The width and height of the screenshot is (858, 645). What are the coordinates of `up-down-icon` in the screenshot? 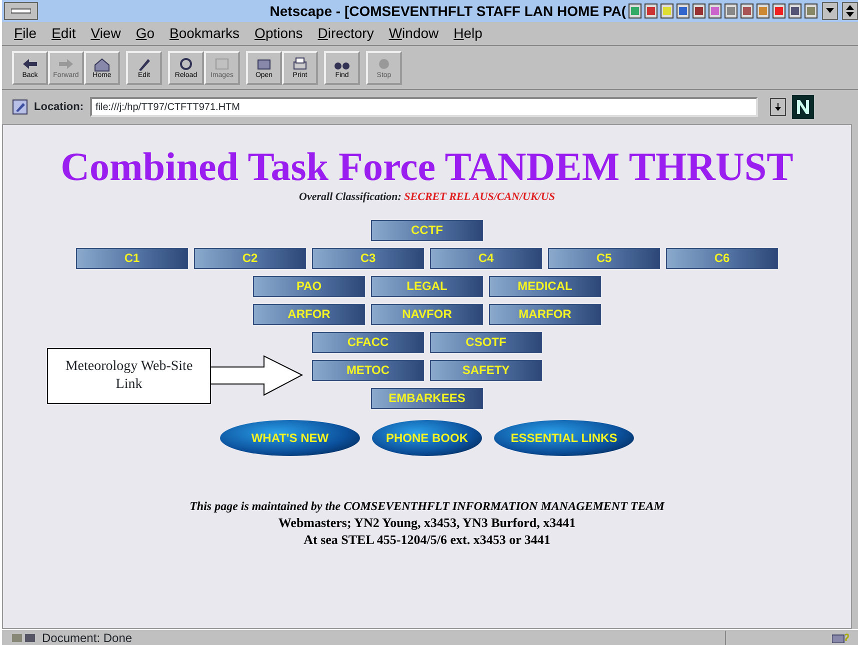 It's located at (850, 11).